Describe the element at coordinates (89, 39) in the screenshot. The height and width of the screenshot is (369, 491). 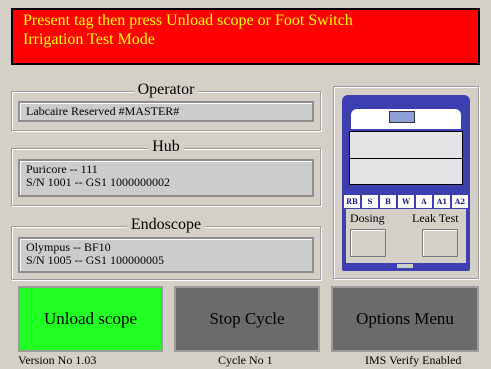
I see `banner-message-line2: Irrigation Test Mode` at that location.